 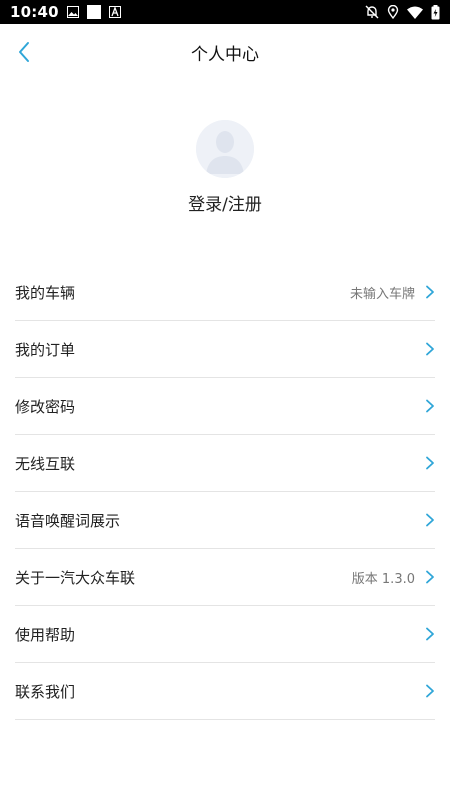 What do you see at coordinates (93, 12) in the screenshot?
I see `square-icon` at bounding box center [93, 12].